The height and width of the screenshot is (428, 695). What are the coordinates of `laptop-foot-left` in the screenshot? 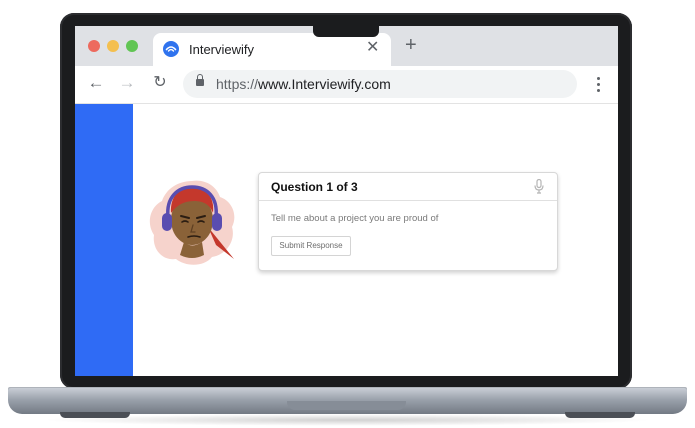 It's located at (95, 415).